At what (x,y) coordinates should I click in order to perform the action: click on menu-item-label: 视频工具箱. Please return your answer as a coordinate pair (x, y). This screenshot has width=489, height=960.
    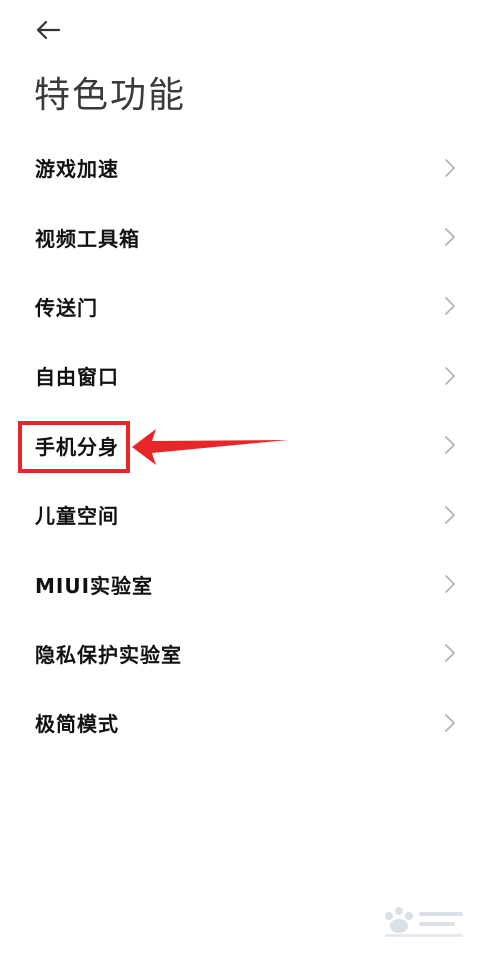
    Looking at the image, I should click on (87, 238).